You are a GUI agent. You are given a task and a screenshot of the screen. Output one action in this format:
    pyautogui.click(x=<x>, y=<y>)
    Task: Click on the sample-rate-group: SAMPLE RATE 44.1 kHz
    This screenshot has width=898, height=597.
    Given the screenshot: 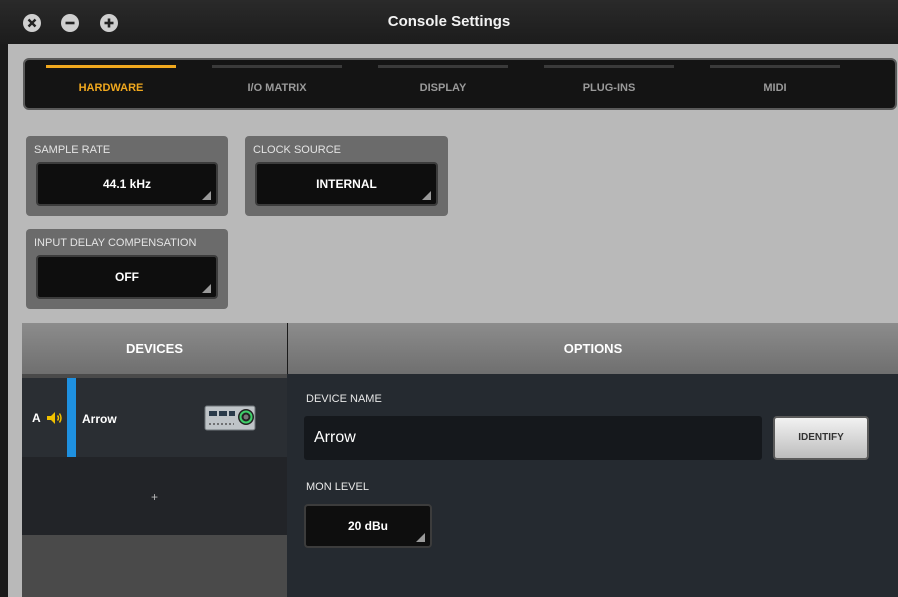 What is the action you would take?
    pyautogui.click(x=127, y=176)
    